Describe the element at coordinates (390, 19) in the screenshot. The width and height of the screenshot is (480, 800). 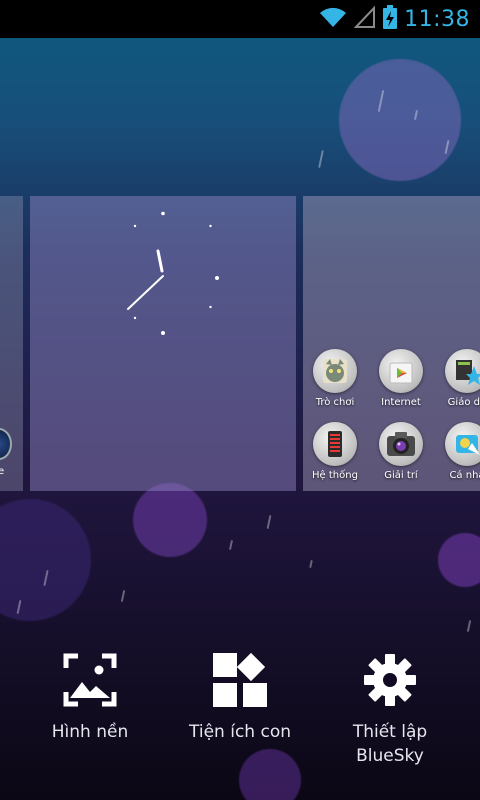
I see `battery-icon` at that location.